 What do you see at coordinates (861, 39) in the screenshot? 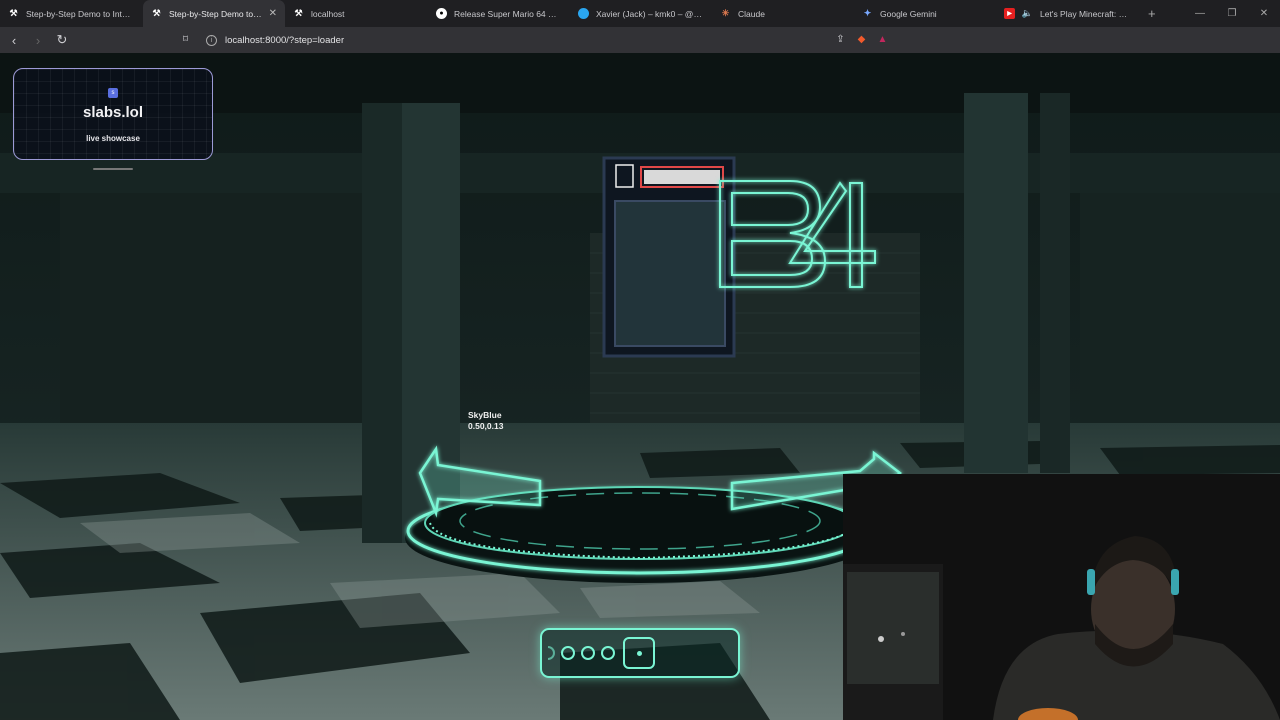
I see `brave-shield-icon: ◆` at bounding box center [861, 39].